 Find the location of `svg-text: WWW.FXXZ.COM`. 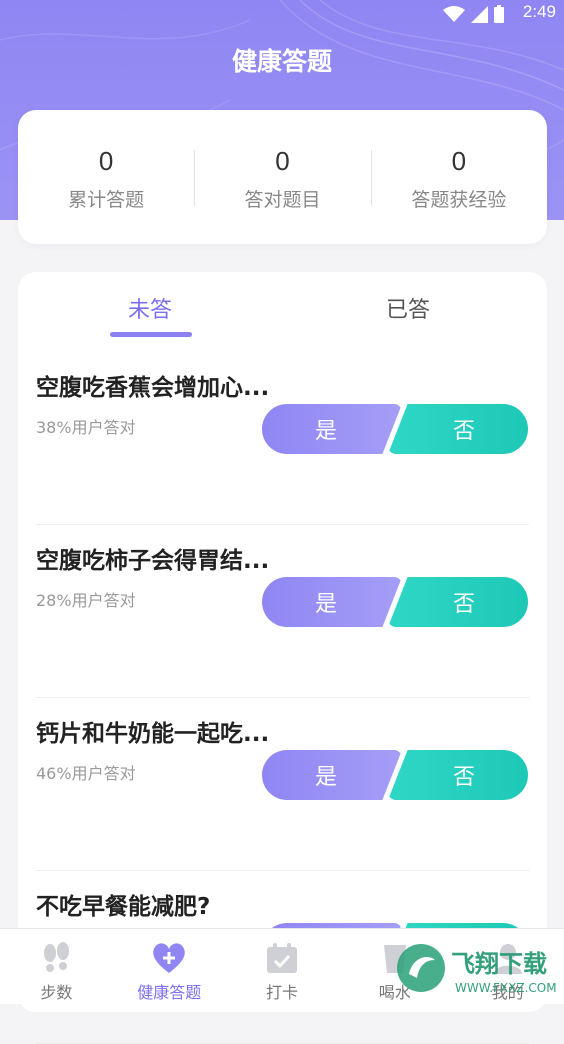

svg-text: WWW.FXXZ.COM is located at coordinates (506, 988).